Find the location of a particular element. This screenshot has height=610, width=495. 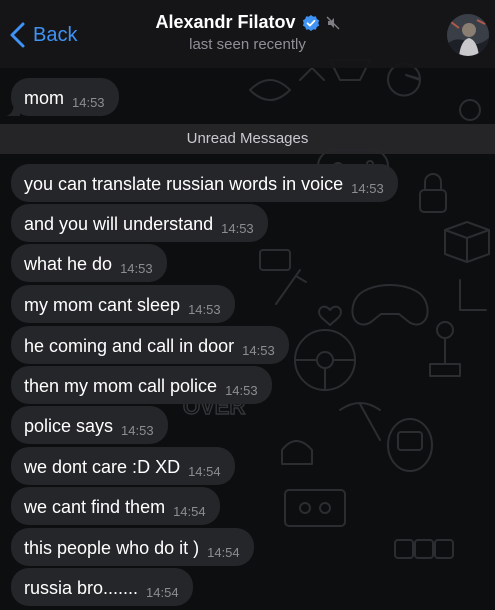

message-bubble: he coming and call in door 14:53 is located at coordinates (150, 345).